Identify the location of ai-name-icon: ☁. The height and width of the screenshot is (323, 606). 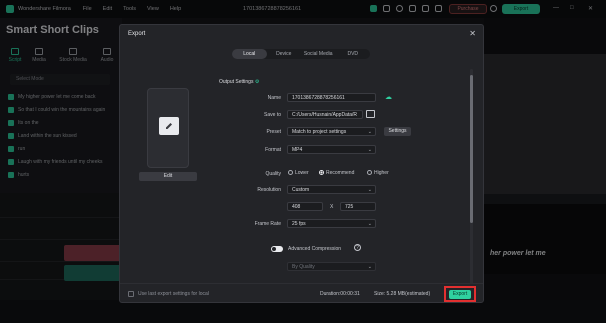
(388, 97).